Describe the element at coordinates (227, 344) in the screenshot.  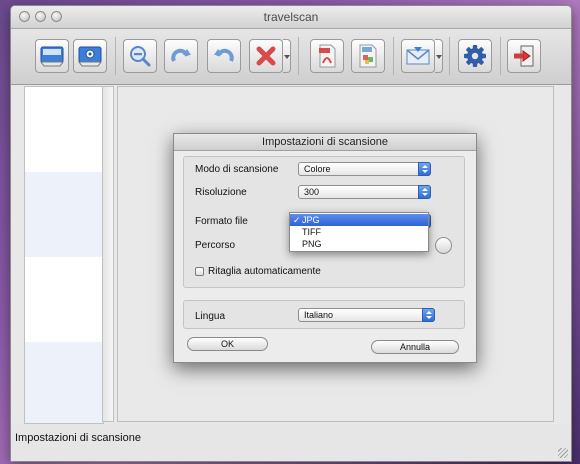
I see `ok-button: OK` at that location.